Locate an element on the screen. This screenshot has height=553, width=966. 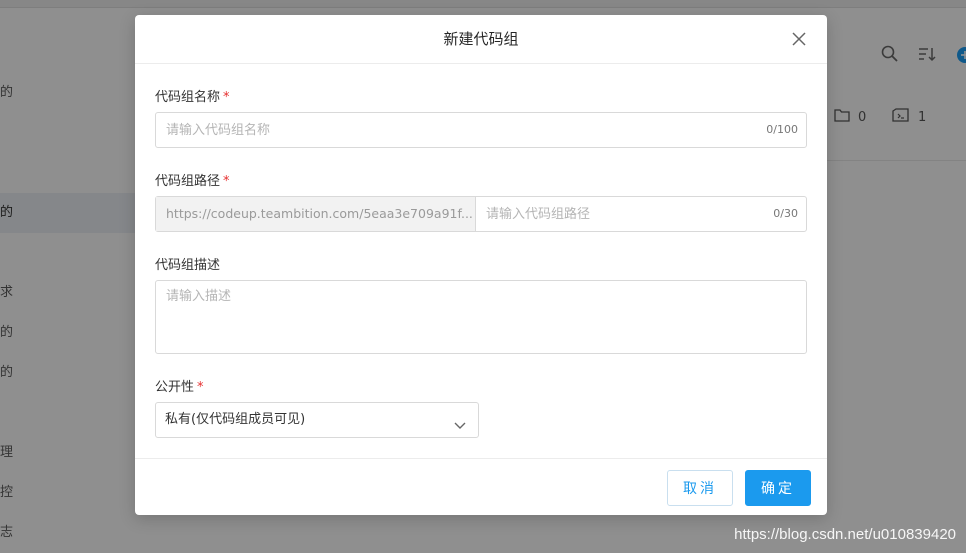
description-label: 代码组描述 is located at coordinates (188, 265).